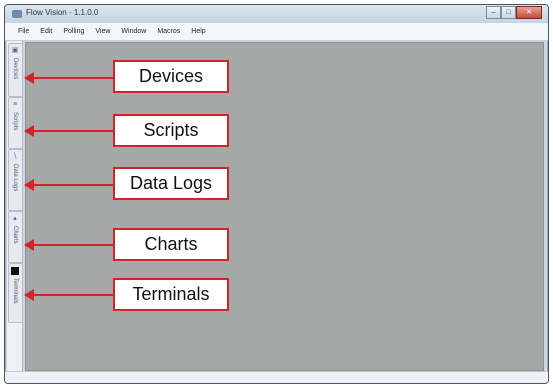  What do you see at coordinates (23, 31) in the screenshot?
I see `menu-file: File` at bounding box center [23, 31].